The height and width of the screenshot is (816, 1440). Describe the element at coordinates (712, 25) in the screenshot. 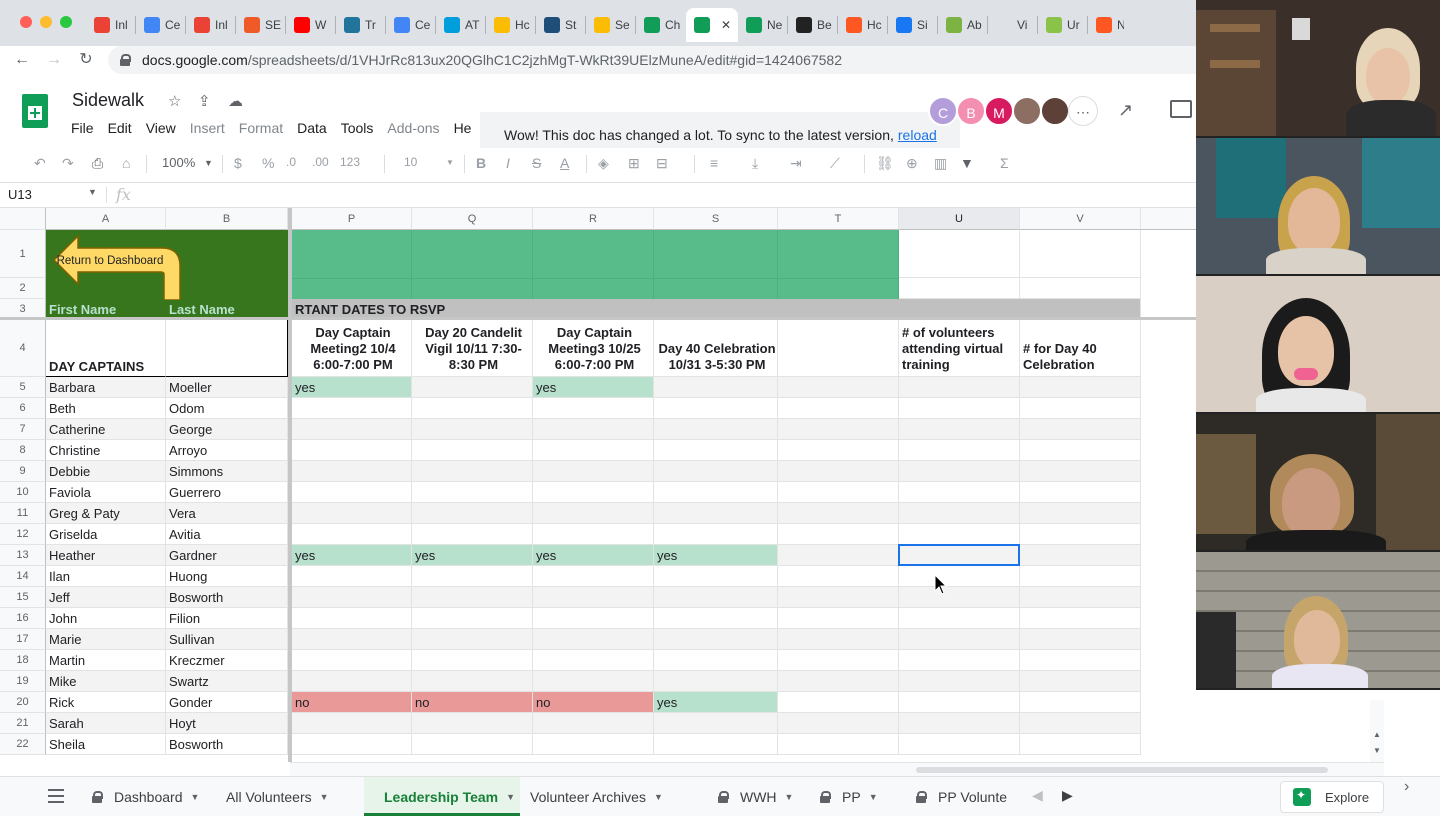

I see `browser-tab: ✕` at that location.